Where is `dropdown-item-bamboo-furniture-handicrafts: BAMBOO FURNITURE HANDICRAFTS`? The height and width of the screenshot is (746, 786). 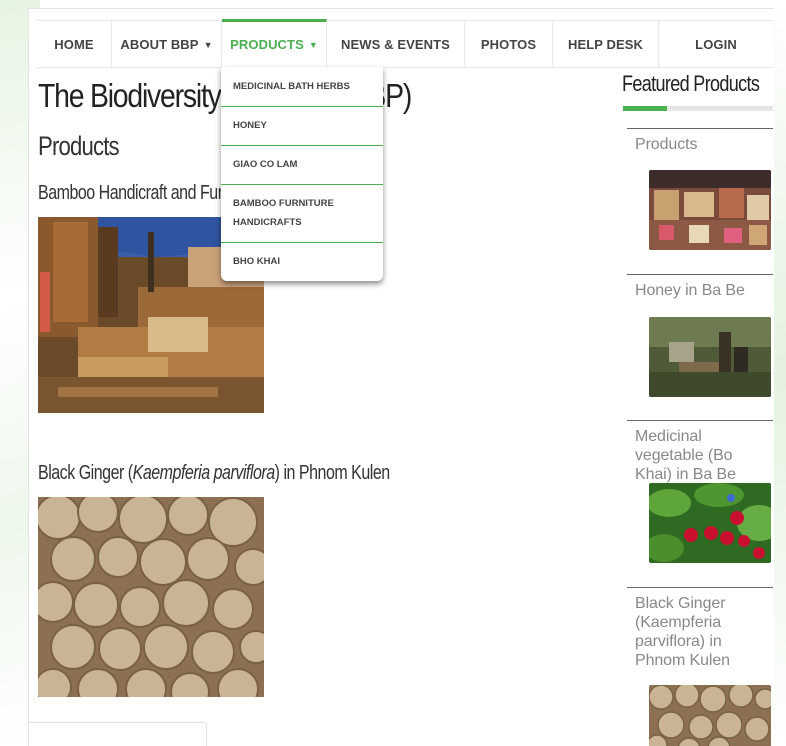
dropdown-item-bamboo-furniture-handicrafts: BAMBOO FURNITURE HANDICRAFTS is located at coordinates (296, 213).